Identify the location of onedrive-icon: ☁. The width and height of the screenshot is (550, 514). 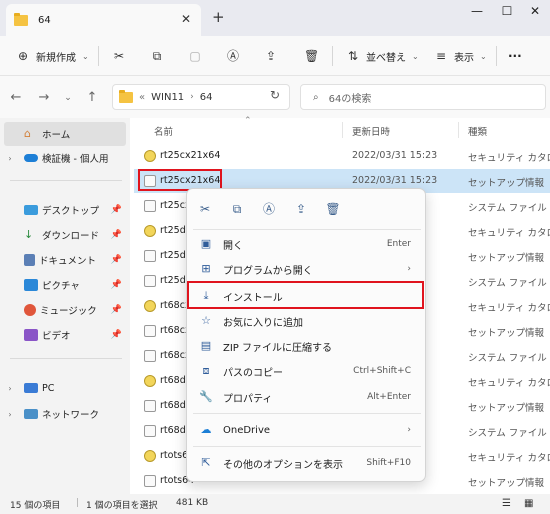
(206, 429).